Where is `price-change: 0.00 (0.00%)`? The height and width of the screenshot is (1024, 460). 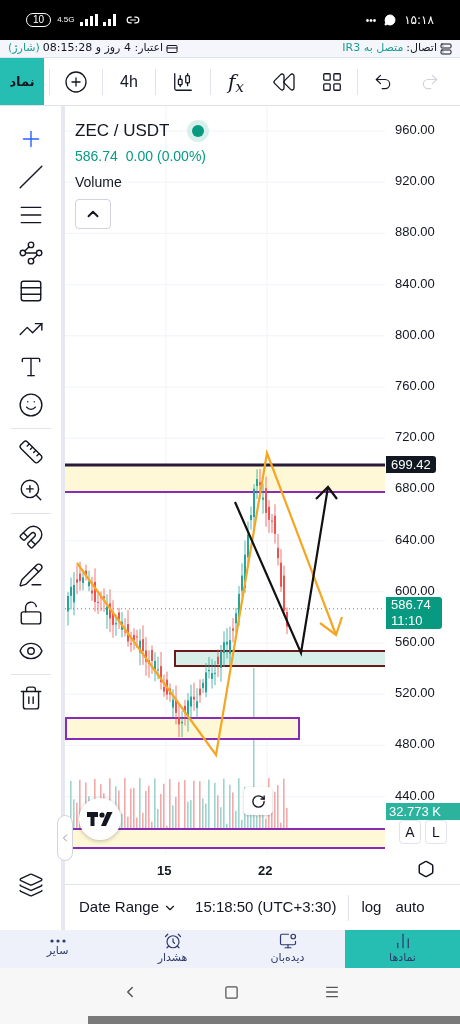 price-change: 0.00 (0.00%) is located at coordinates (165, 156).